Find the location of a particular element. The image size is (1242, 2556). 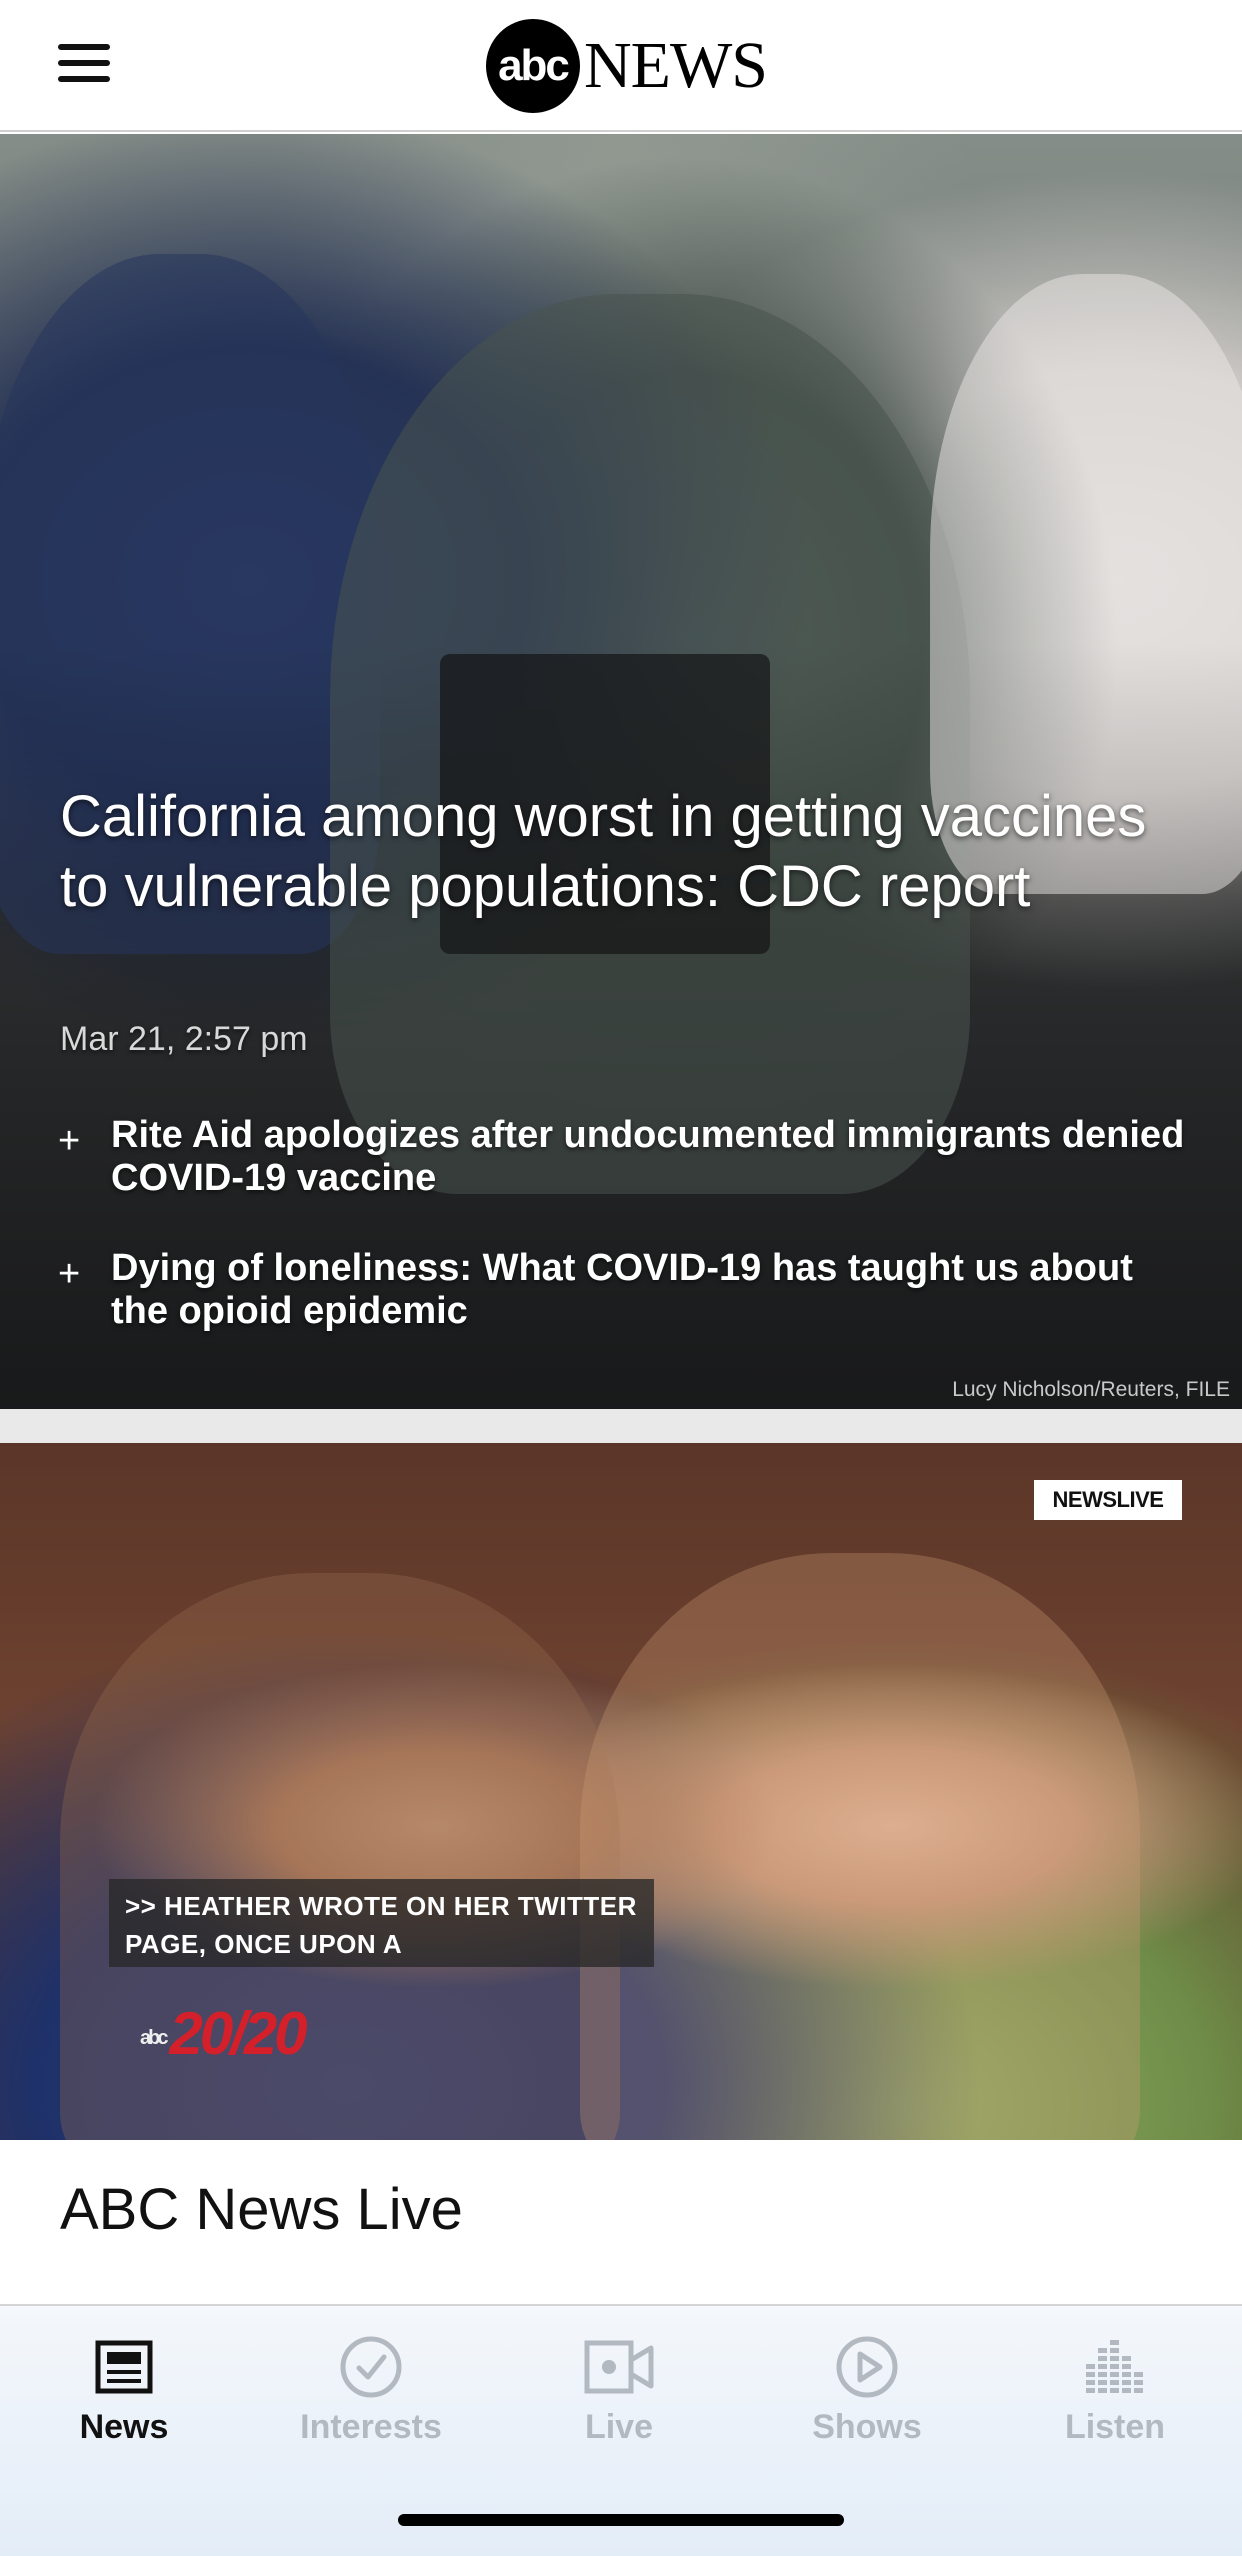

abc-news-live-badge: NEWSLIVE is located at coordinates (1108, 1500).